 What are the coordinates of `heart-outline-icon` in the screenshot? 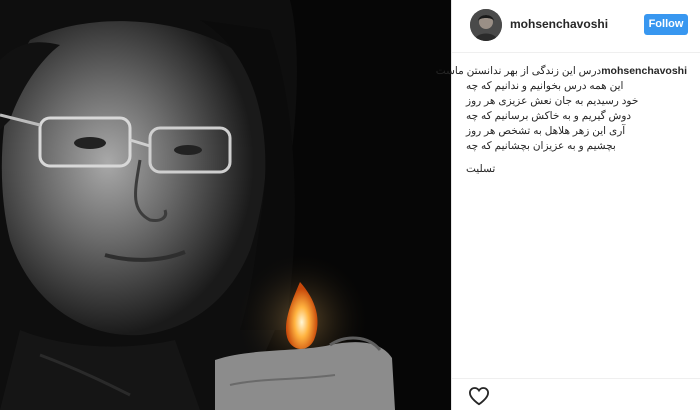 It's located at (479, 396).